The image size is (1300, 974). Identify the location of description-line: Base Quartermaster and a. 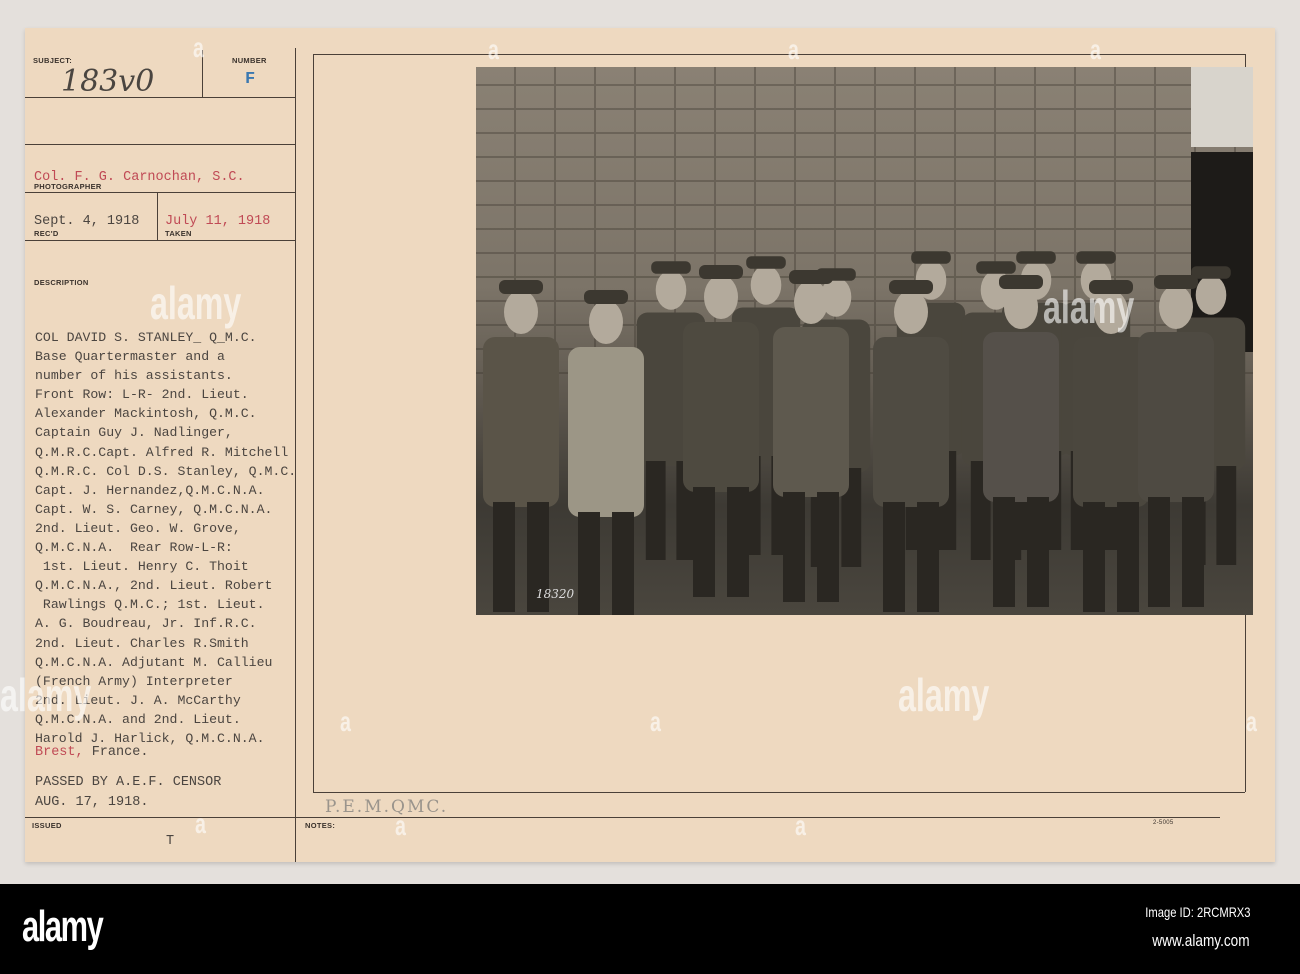
(130, 357).